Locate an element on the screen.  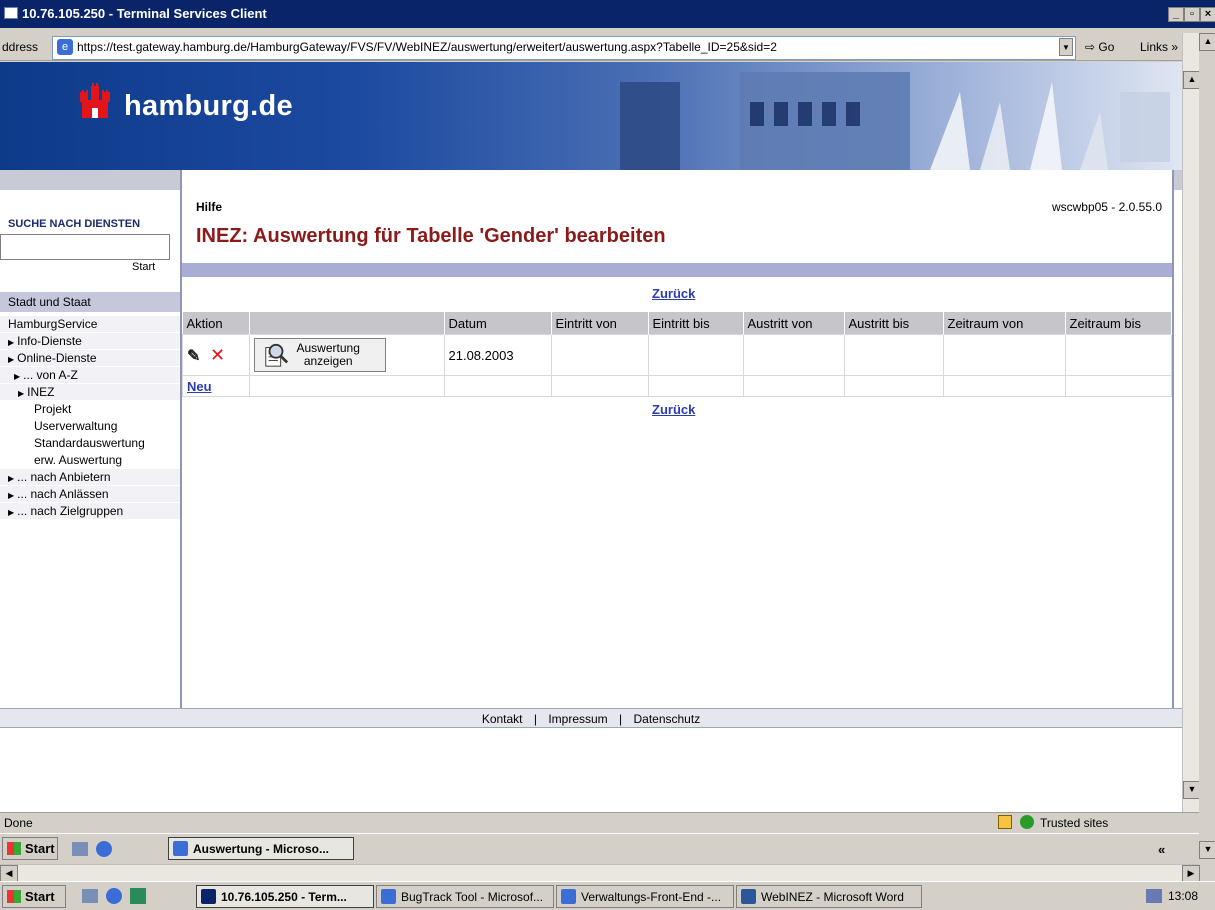
show-evaluation-button: Auswertung anzeigen is located at coordinates (319, 355).